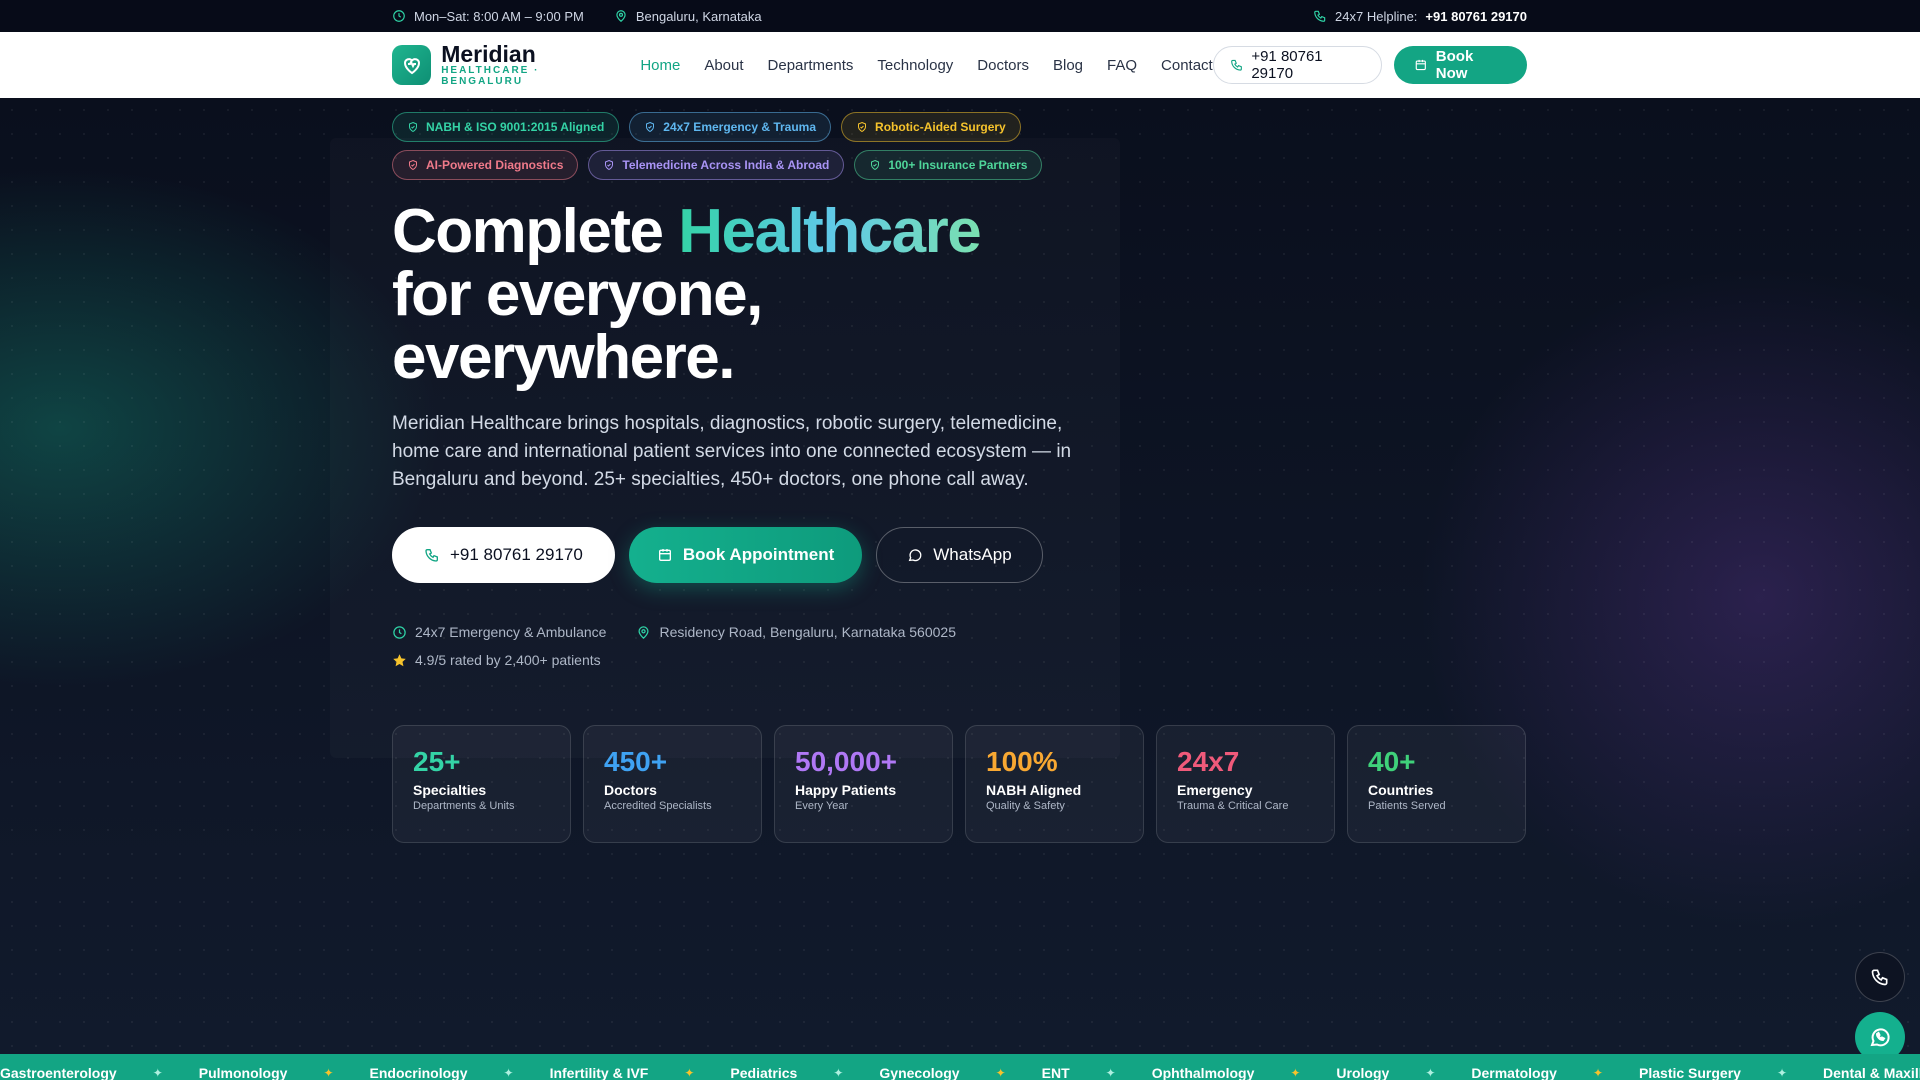 The width and height of the screenshot is (1920, 1080). Describe the element at coordinates (636, 761) in the screenshot. I see `stat-value: 450+` at that location.